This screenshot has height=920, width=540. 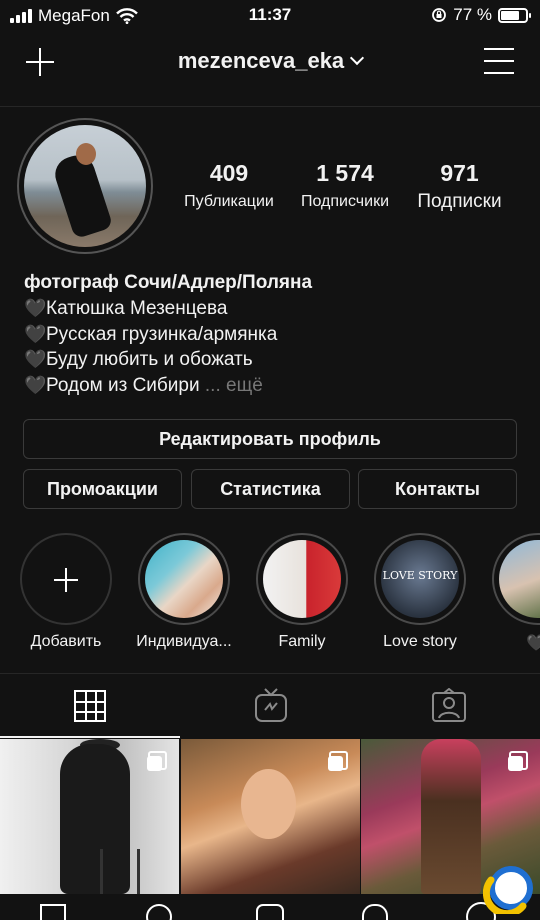 What do you see at coordinates (533, 643) in the screenshot?
I see `highlight-label: 🖤` at bounding box center [533, 643].